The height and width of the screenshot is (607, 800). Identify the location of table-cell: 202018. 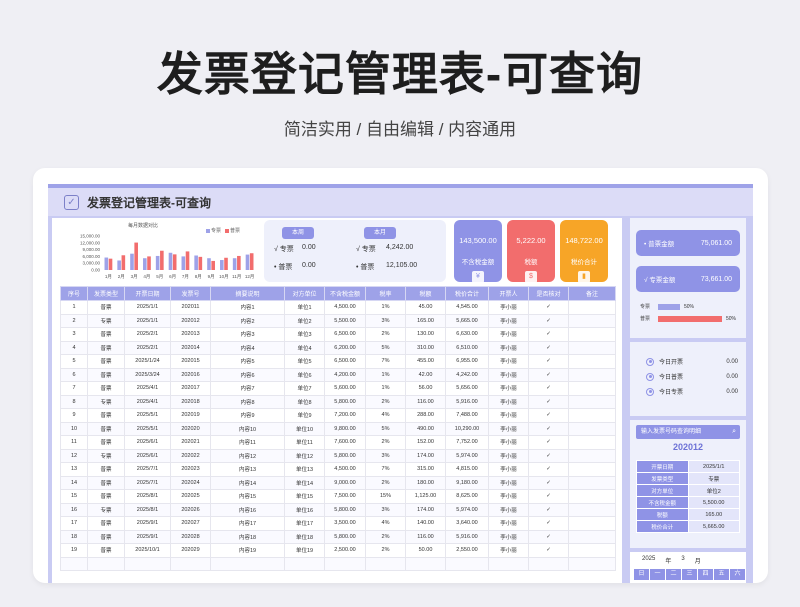
(190, 401).